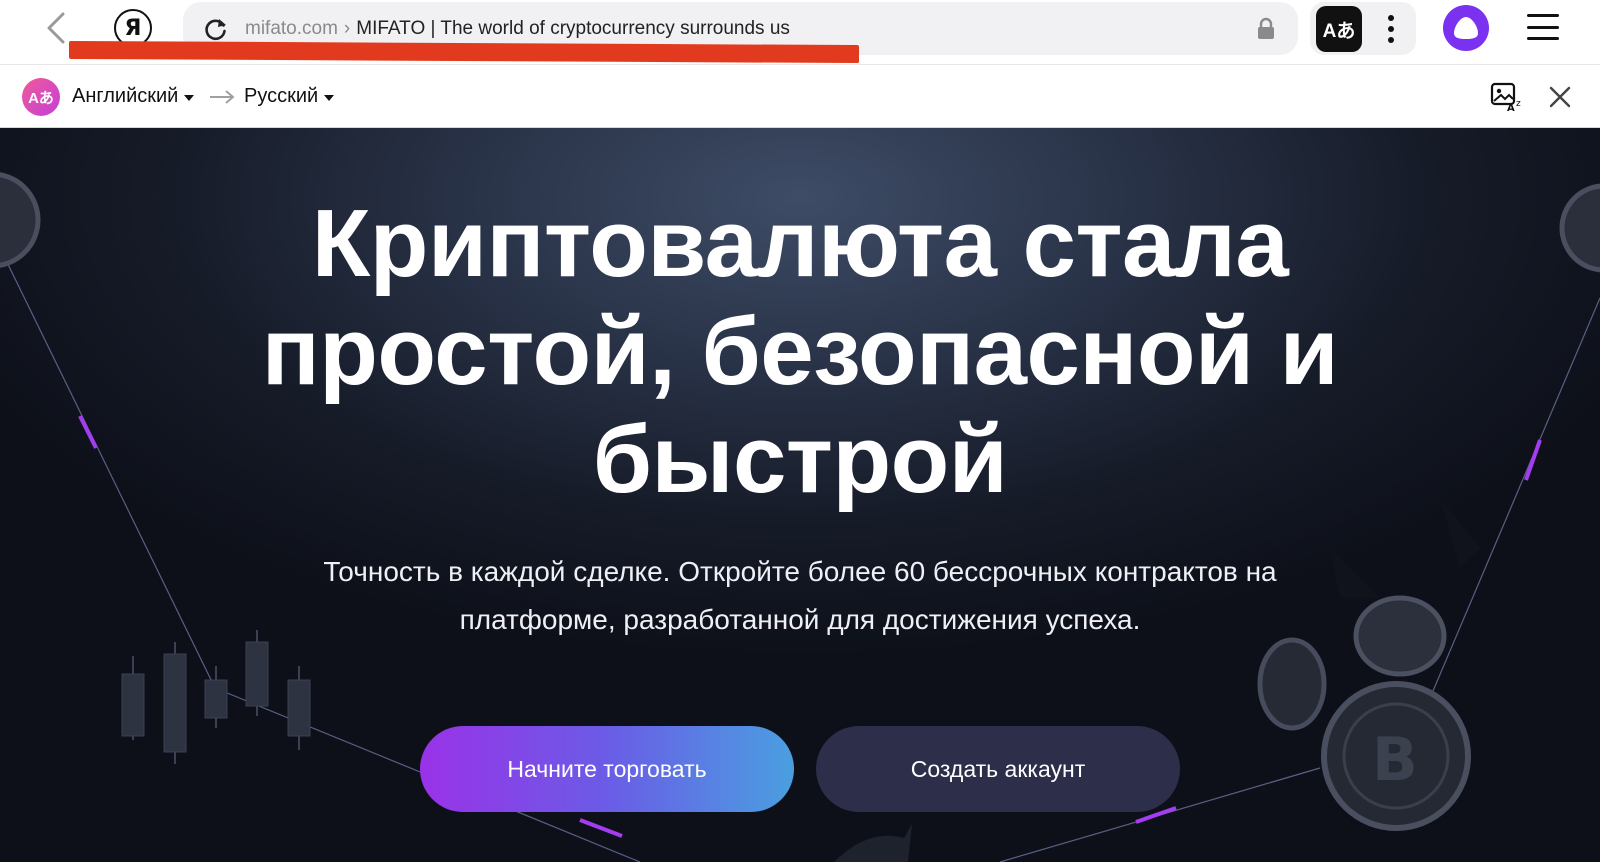 Image resolution: width=1600 pixels, height=862 pixels. I want to click on create-account-button: Создать аккаунт, so click(998, 769).